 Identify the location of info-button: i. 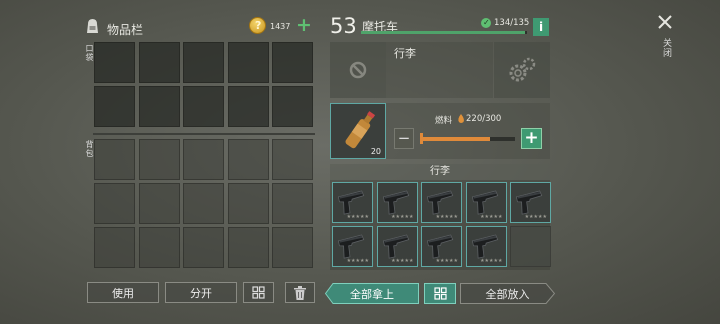
(541, 27).